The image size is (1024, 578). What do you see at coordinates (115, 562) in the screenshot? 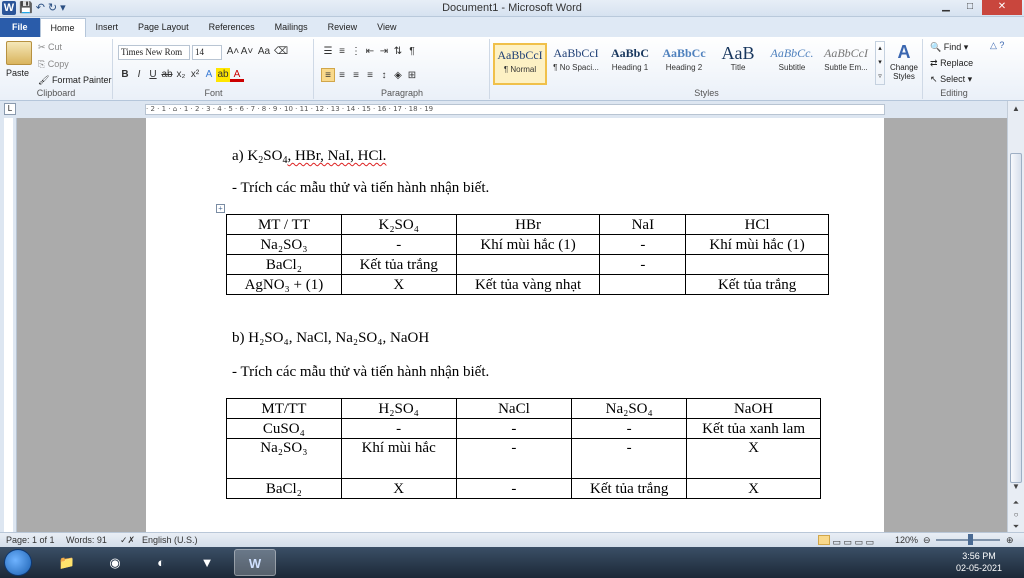
I see `chrome-icon: ◉` at bounding box center [115, 562].